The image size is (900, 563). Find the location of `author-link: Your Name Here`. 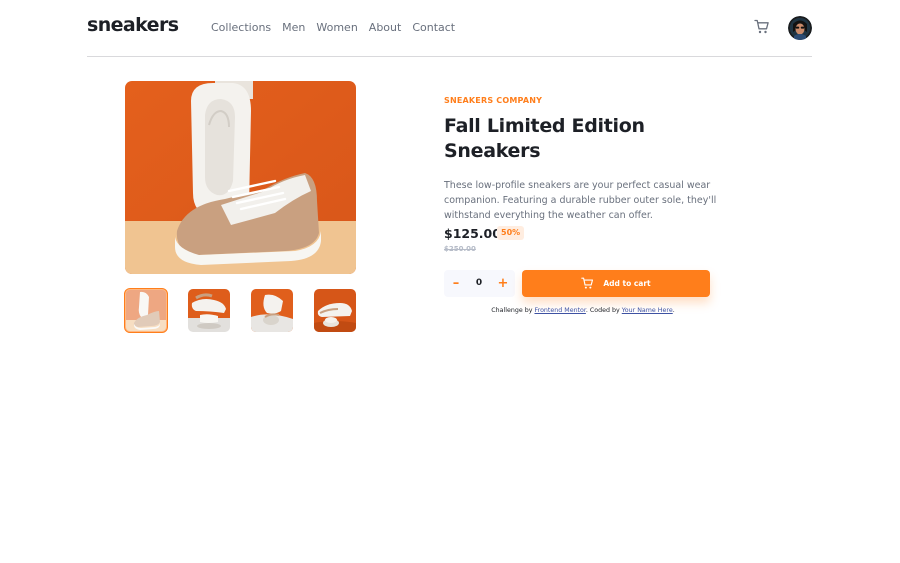

author-link: Your Name Here is located at coordinates (647, 310).